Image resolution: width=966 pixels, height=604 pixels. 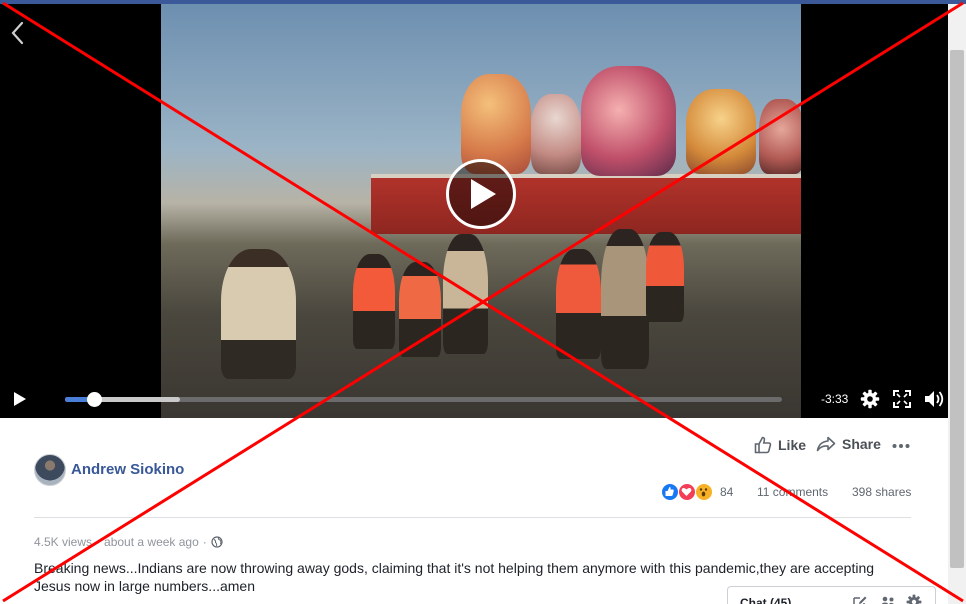 I want to click on chat-label: Chat (45), so click(x=765, y=600).